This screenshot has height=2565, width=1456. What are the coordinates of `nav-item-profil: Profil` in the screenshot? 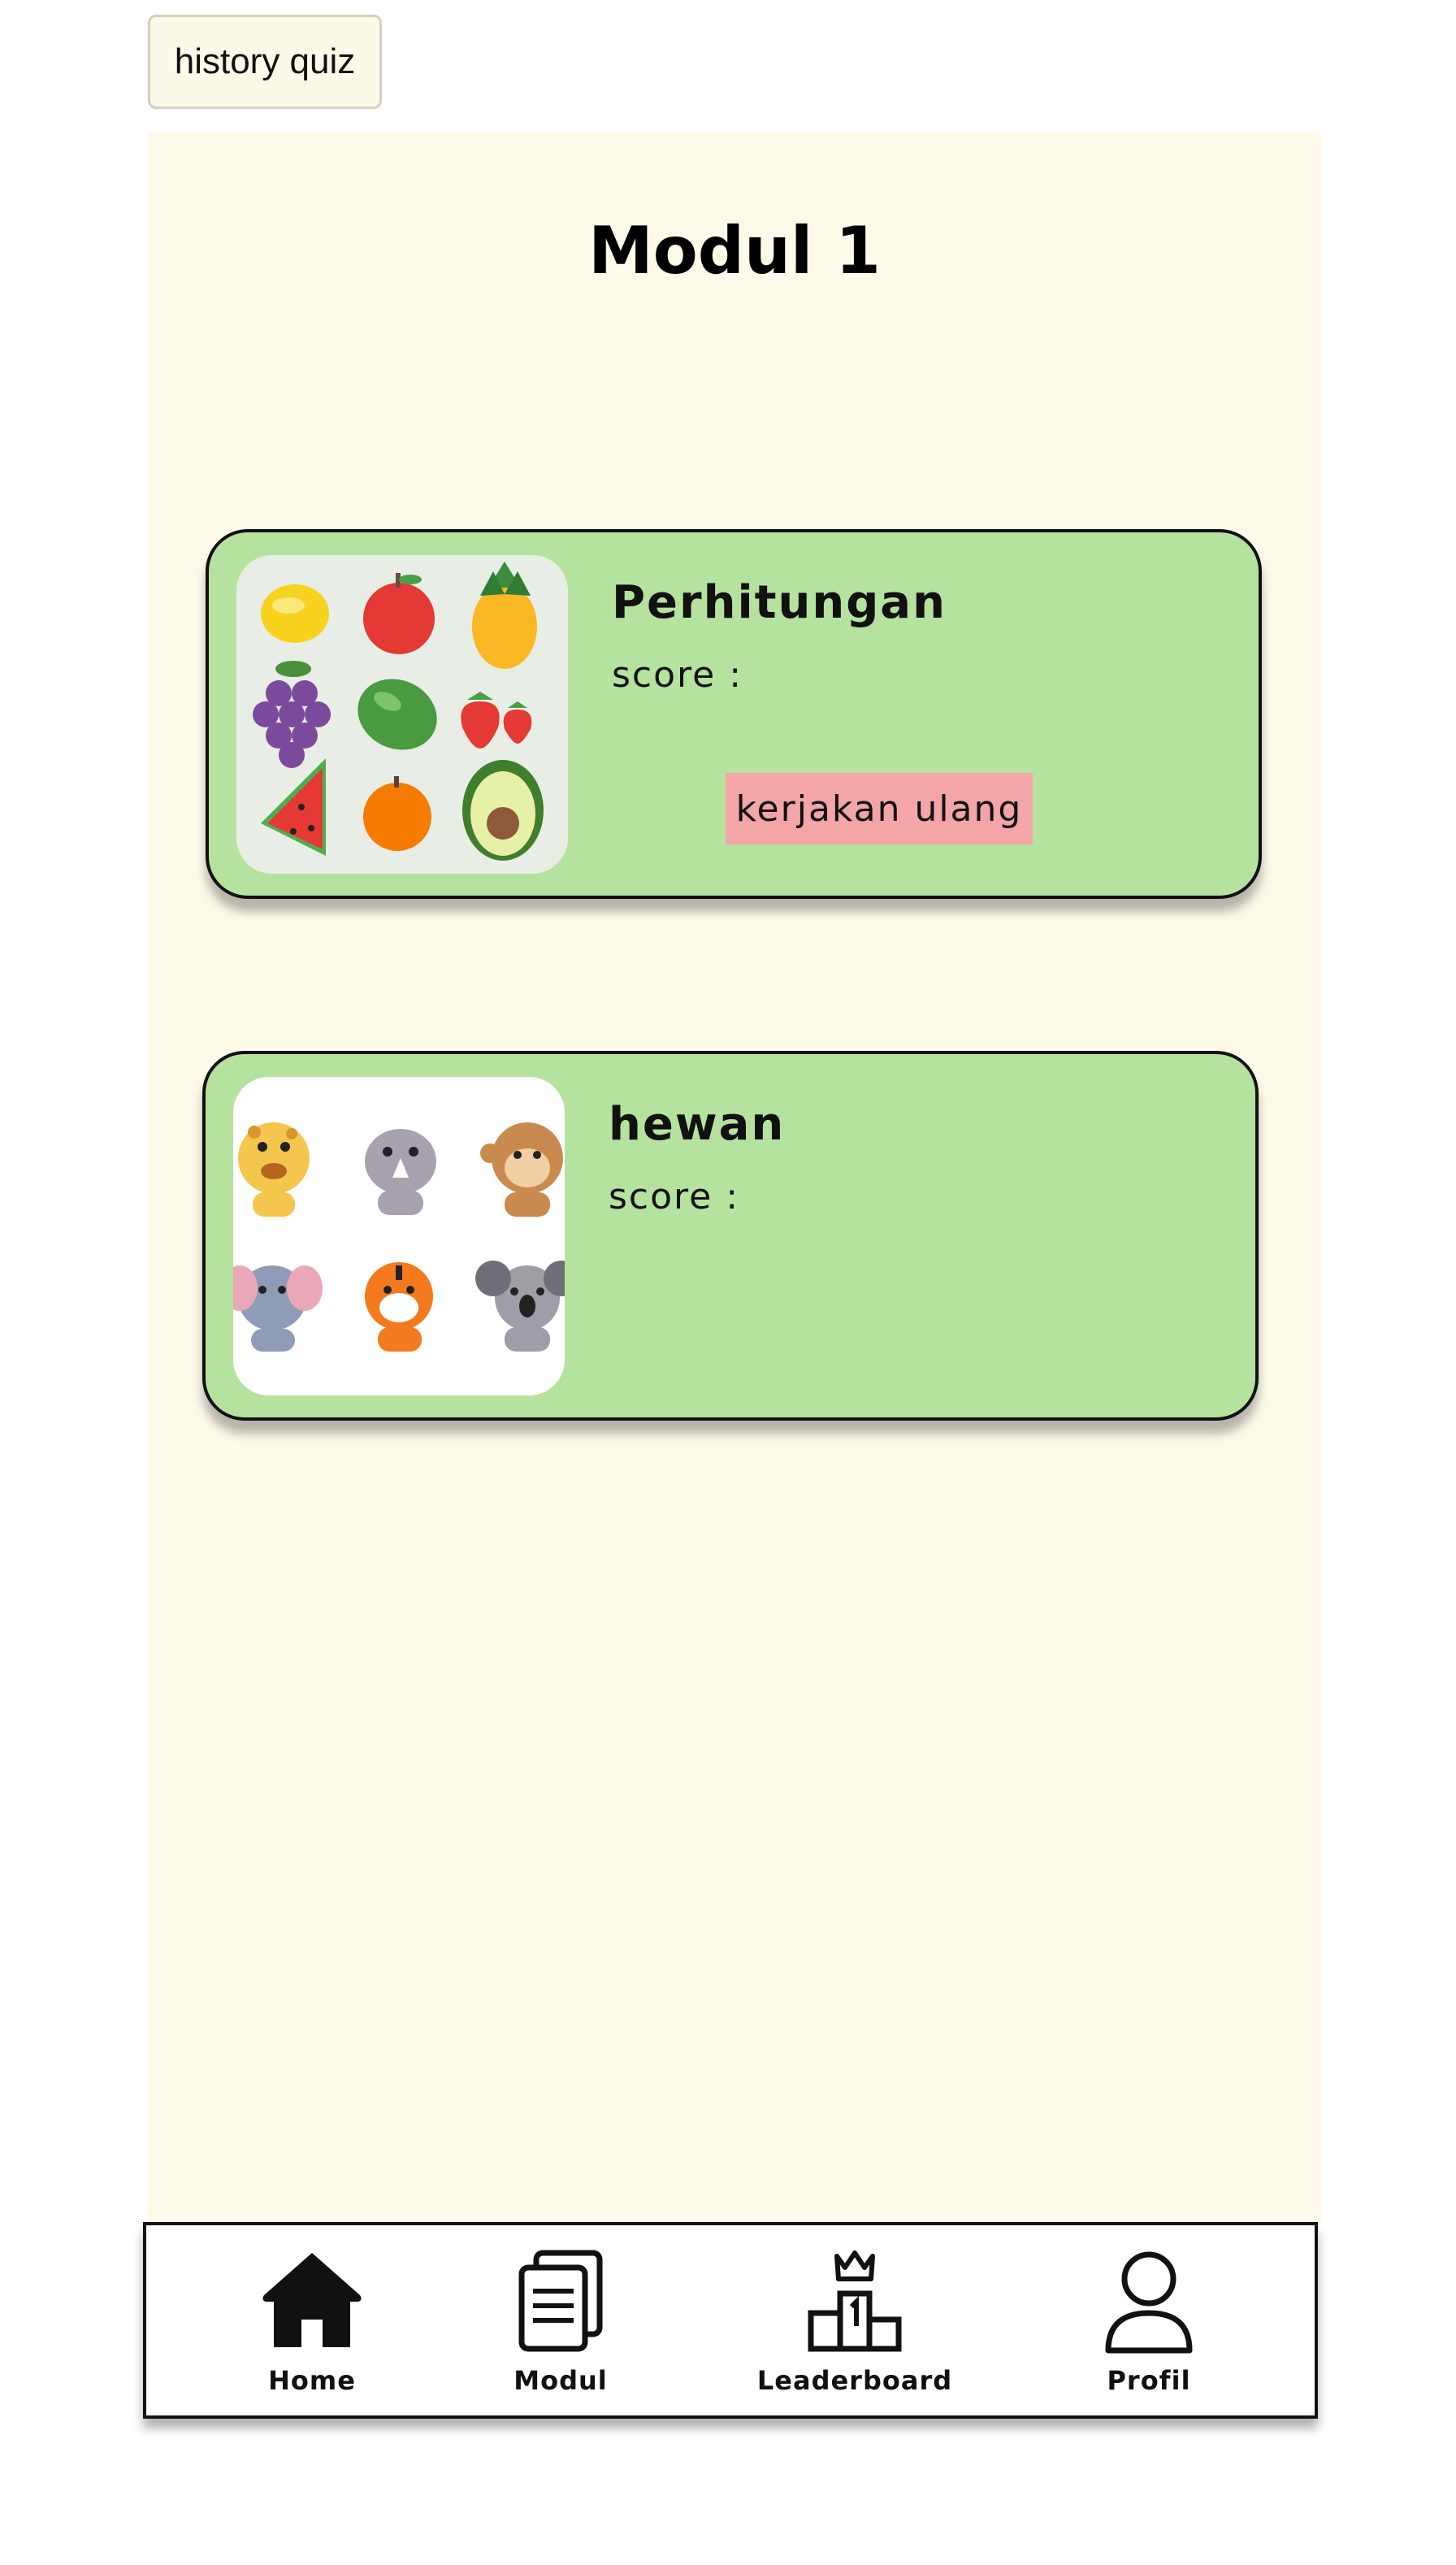 It's located at (1149, 2325).